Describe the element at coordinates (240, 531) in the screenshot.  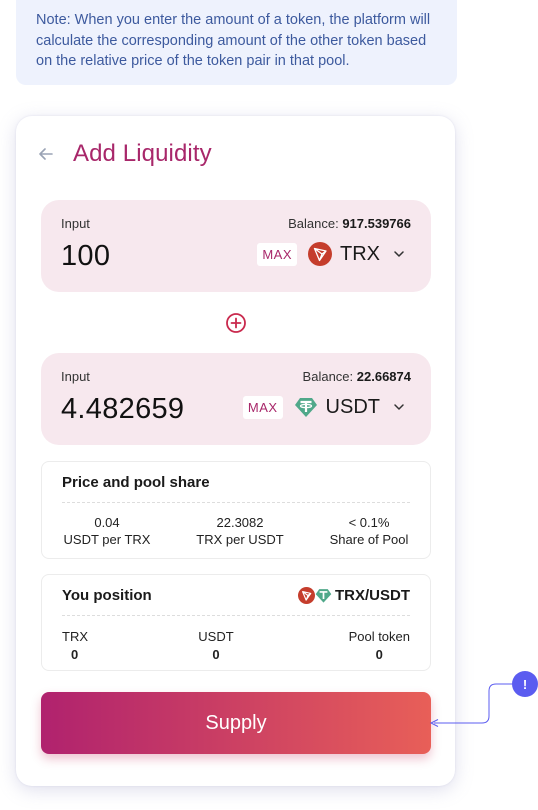
I see `stat-trx-per-usdt: 22.3082 TRX per USDT` at that location.